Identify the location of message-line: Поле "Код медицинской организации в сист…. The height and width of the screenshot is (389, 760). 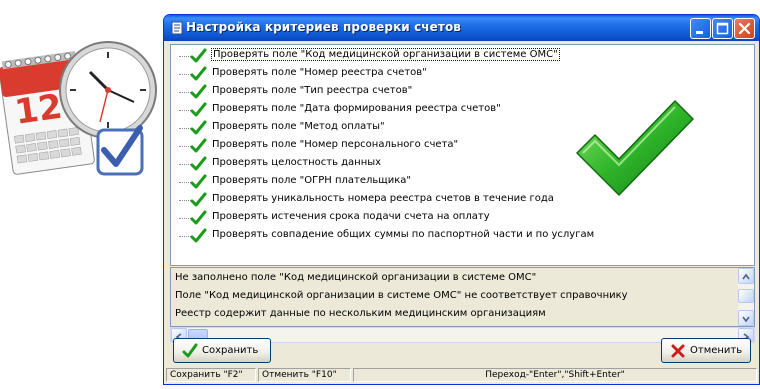
(401, 295).